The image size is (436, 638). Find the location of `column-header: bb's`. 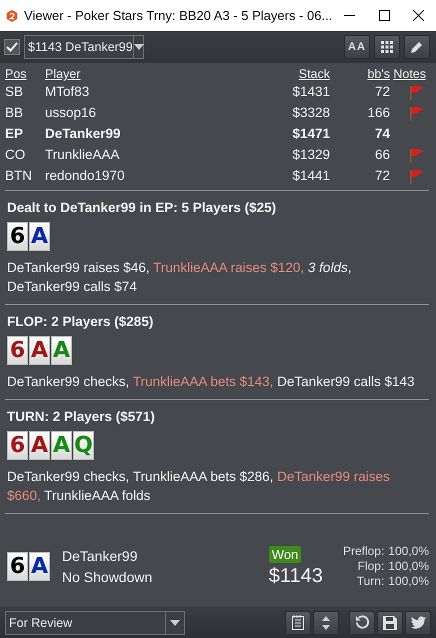

column-header: bb's is located at coordinates (360, 74).